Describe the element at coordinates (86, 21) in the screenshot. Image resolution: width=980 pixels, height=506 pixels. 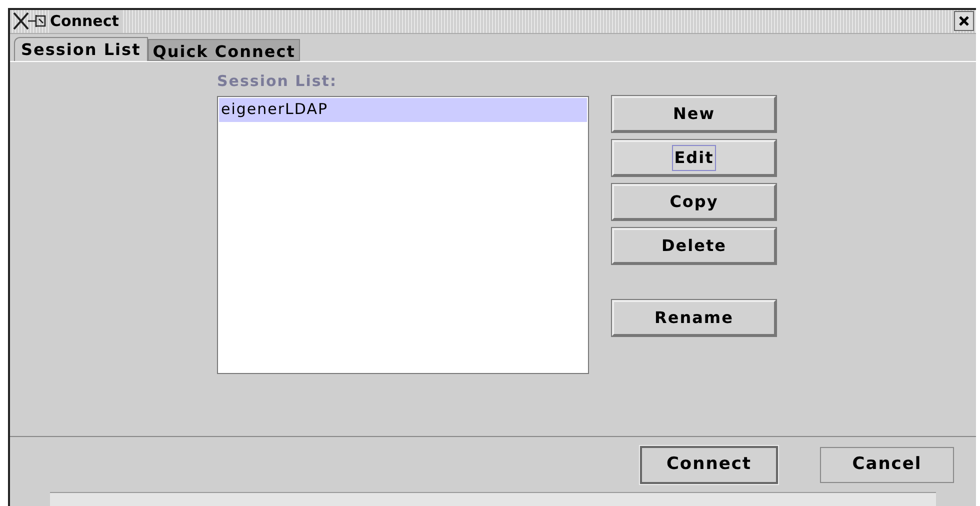
I see `window-title: Connect` at that location.